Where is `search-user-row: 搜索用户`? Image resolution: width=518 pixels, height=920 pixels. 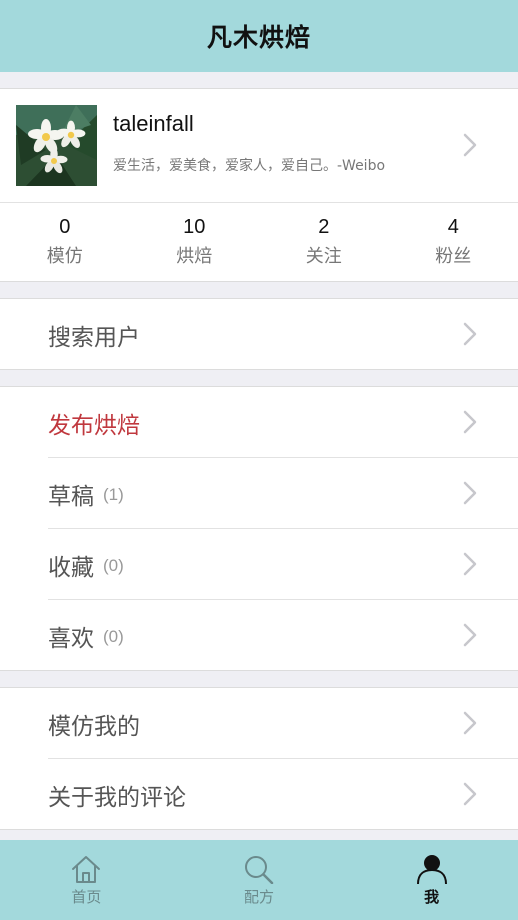 search-user-row: 搜索用户 is located at coordinates (283, 334).